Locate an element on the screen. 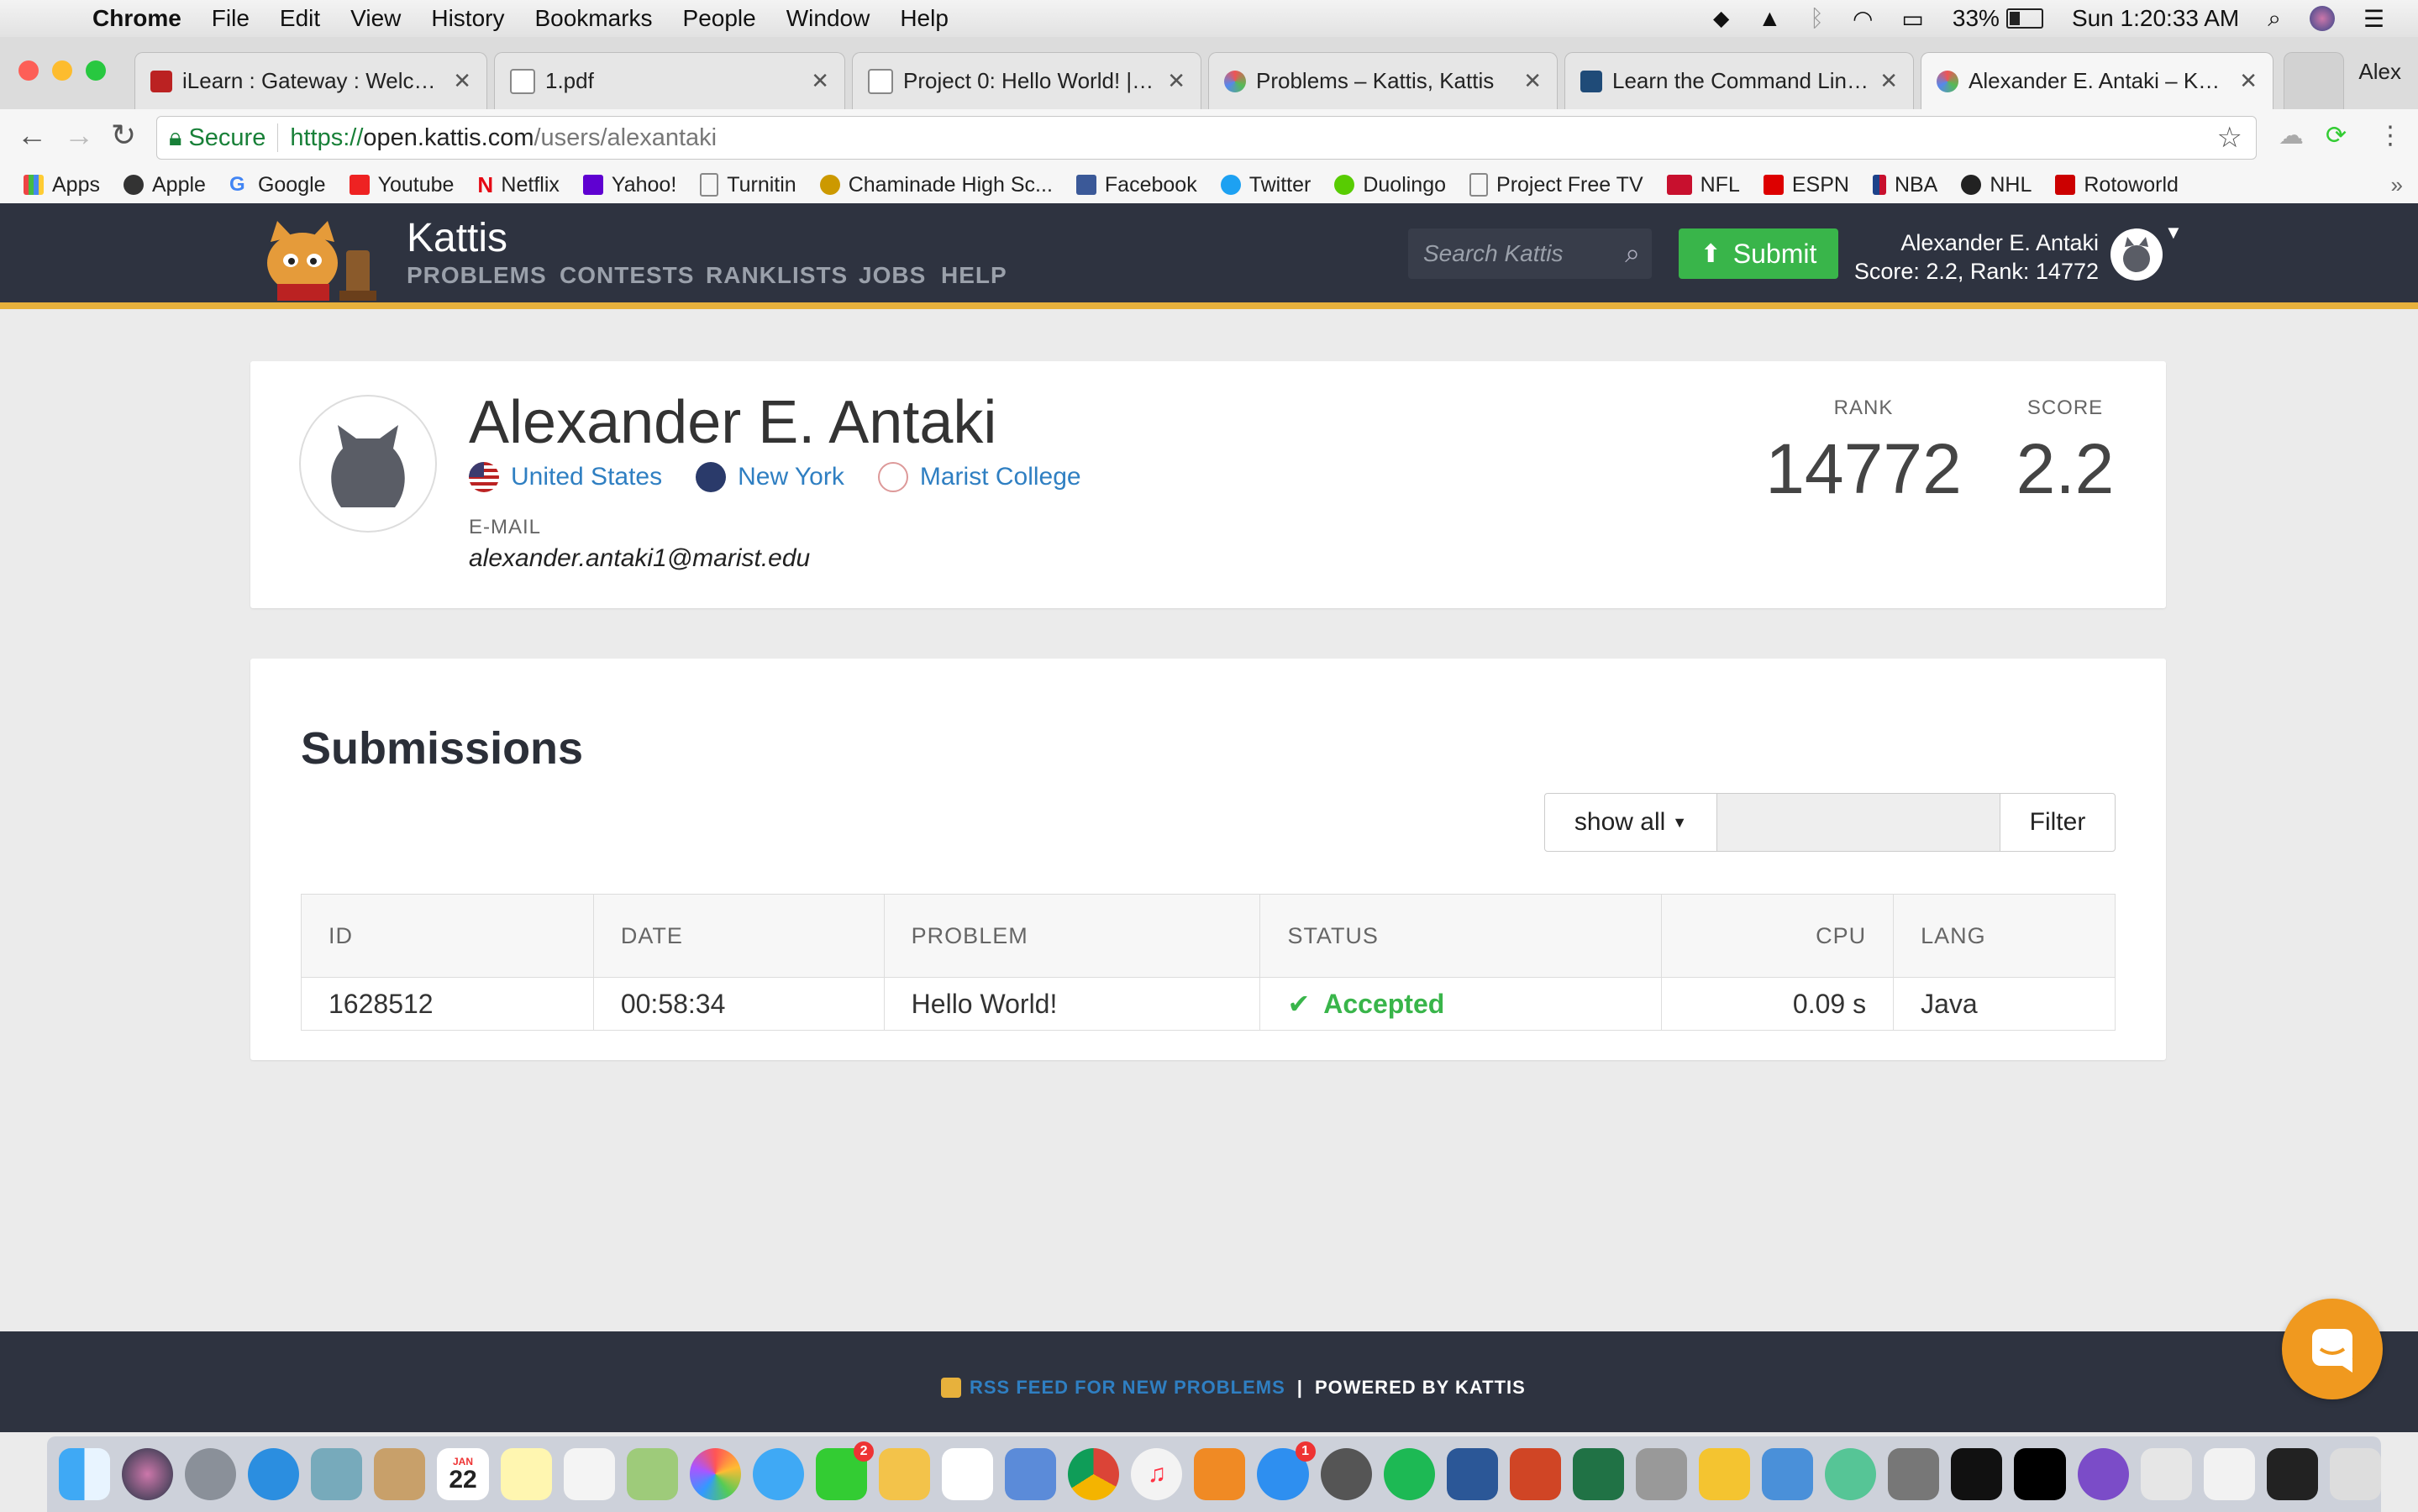 This screenshot has height=1512, width=2418. reminders-icon is located at coordinates (589, 1474).